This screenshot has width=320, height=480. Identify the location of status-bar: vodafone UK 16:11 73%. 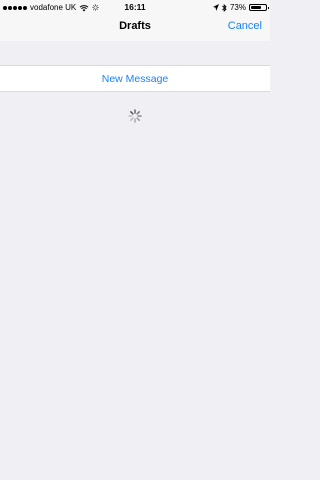
(135, 7).